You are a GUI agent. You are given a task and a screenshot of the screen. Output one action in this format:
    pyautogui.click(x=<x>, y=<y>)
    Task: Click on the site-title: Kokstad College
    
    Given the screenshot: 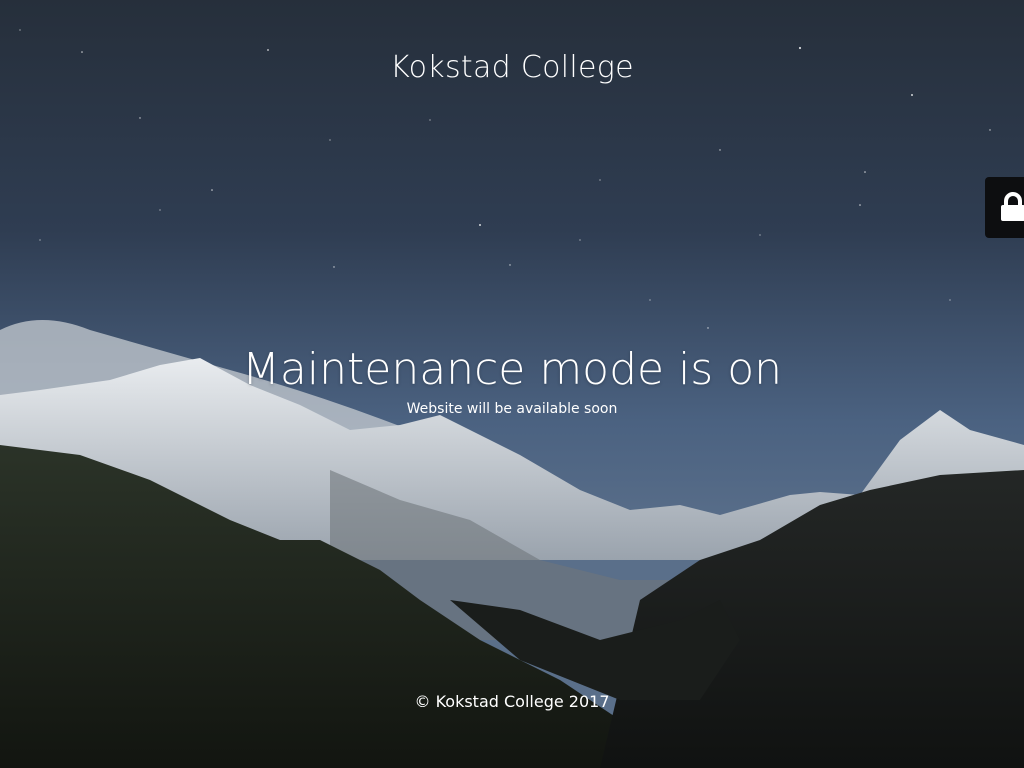 What is the action you would take?
    pyautogui.click(x=512, y=67)
    